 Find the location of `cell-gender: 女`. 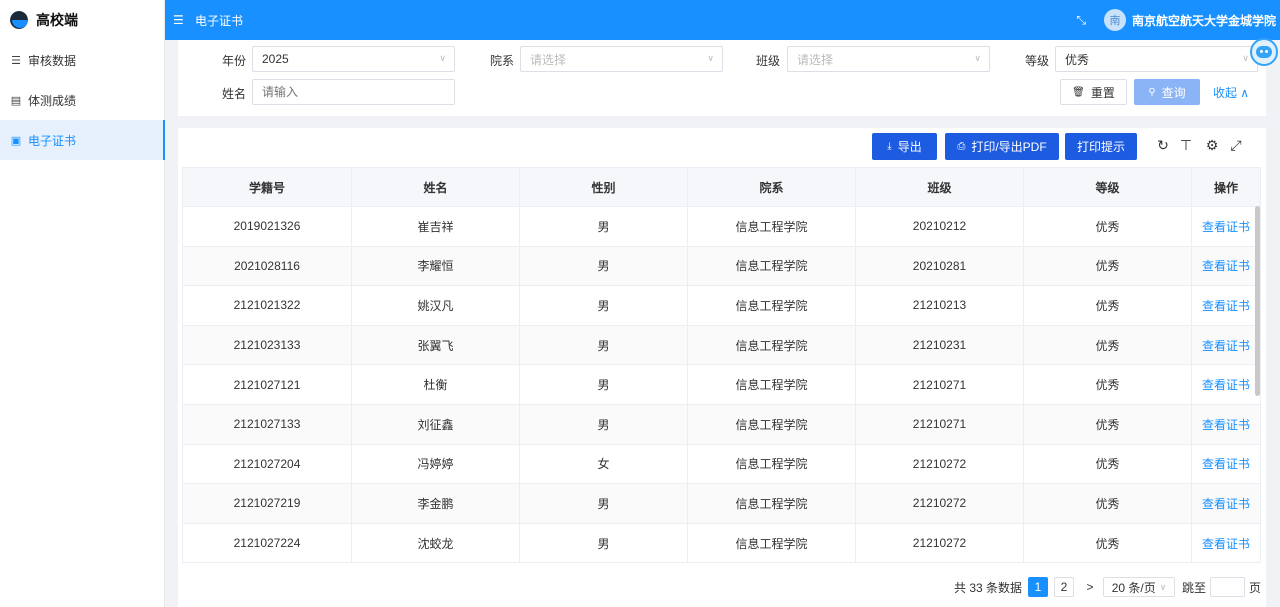

cell-gender: 女 is located at coordinates (603, 464).